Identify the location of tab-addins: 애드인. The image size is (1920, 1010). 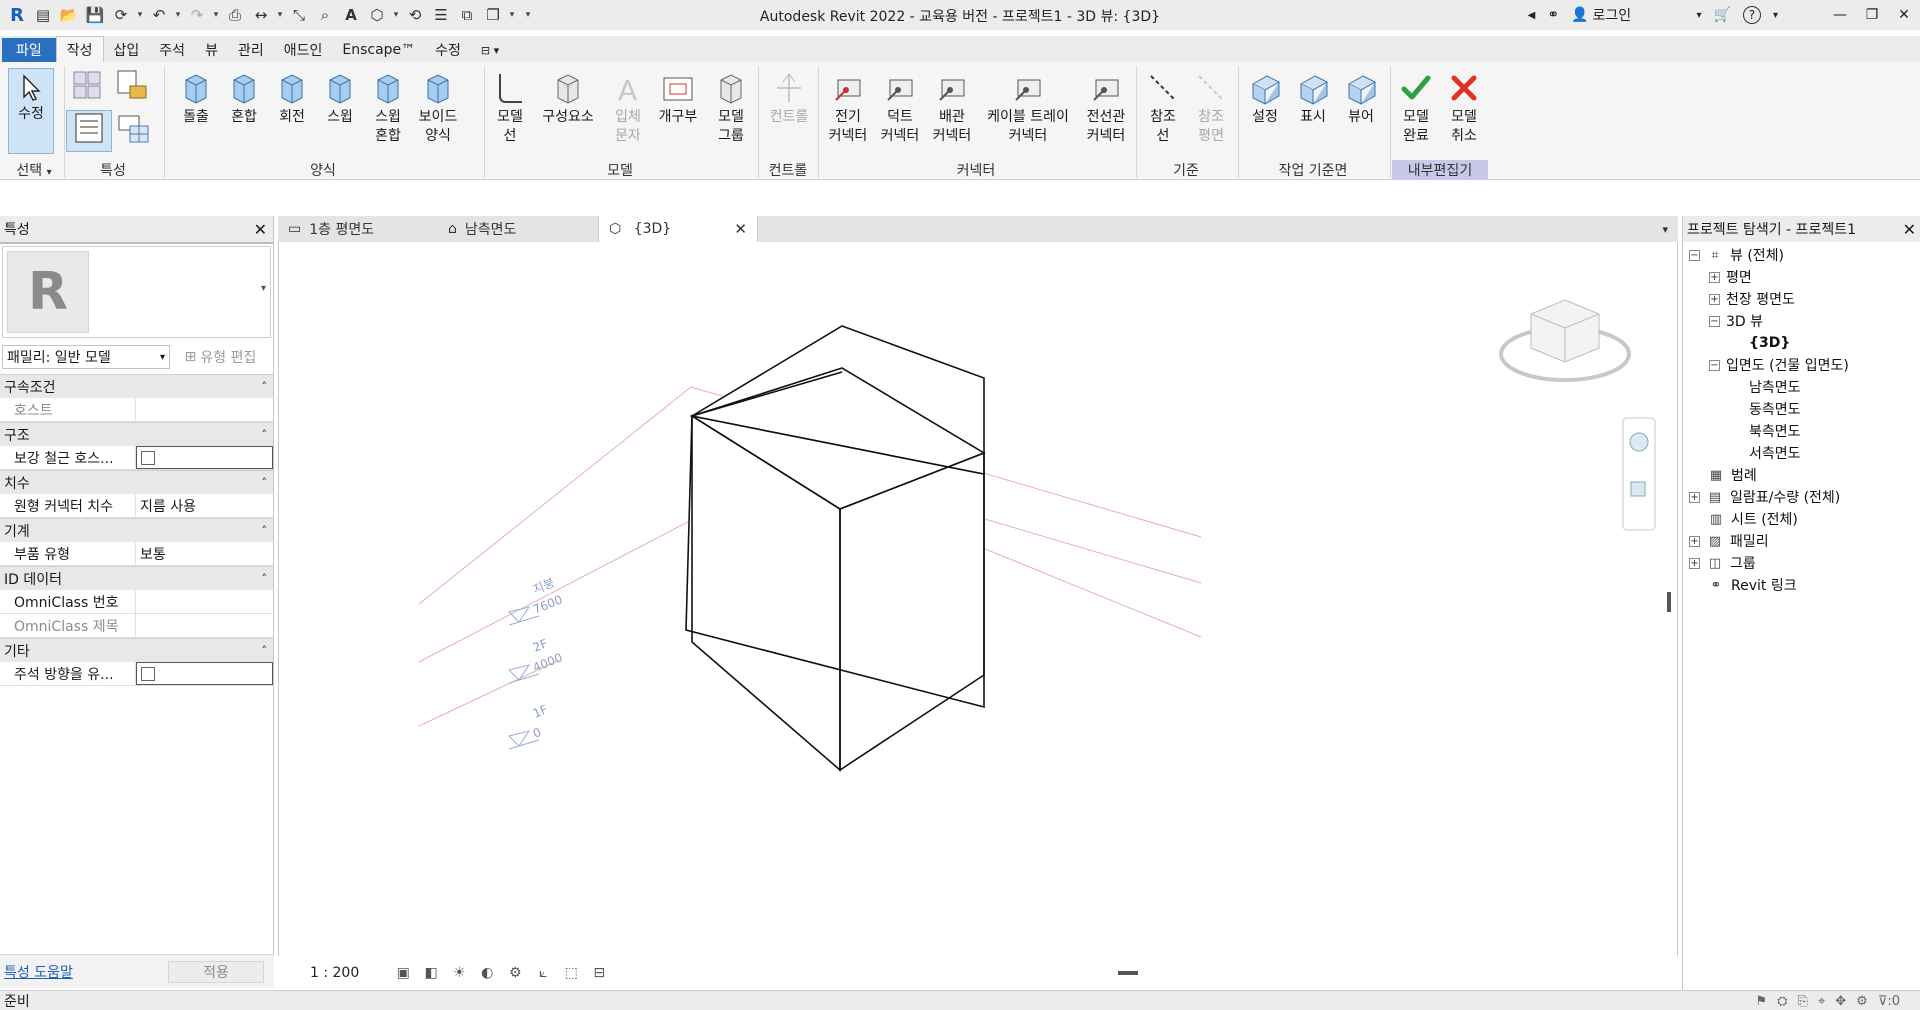
(303, 50).